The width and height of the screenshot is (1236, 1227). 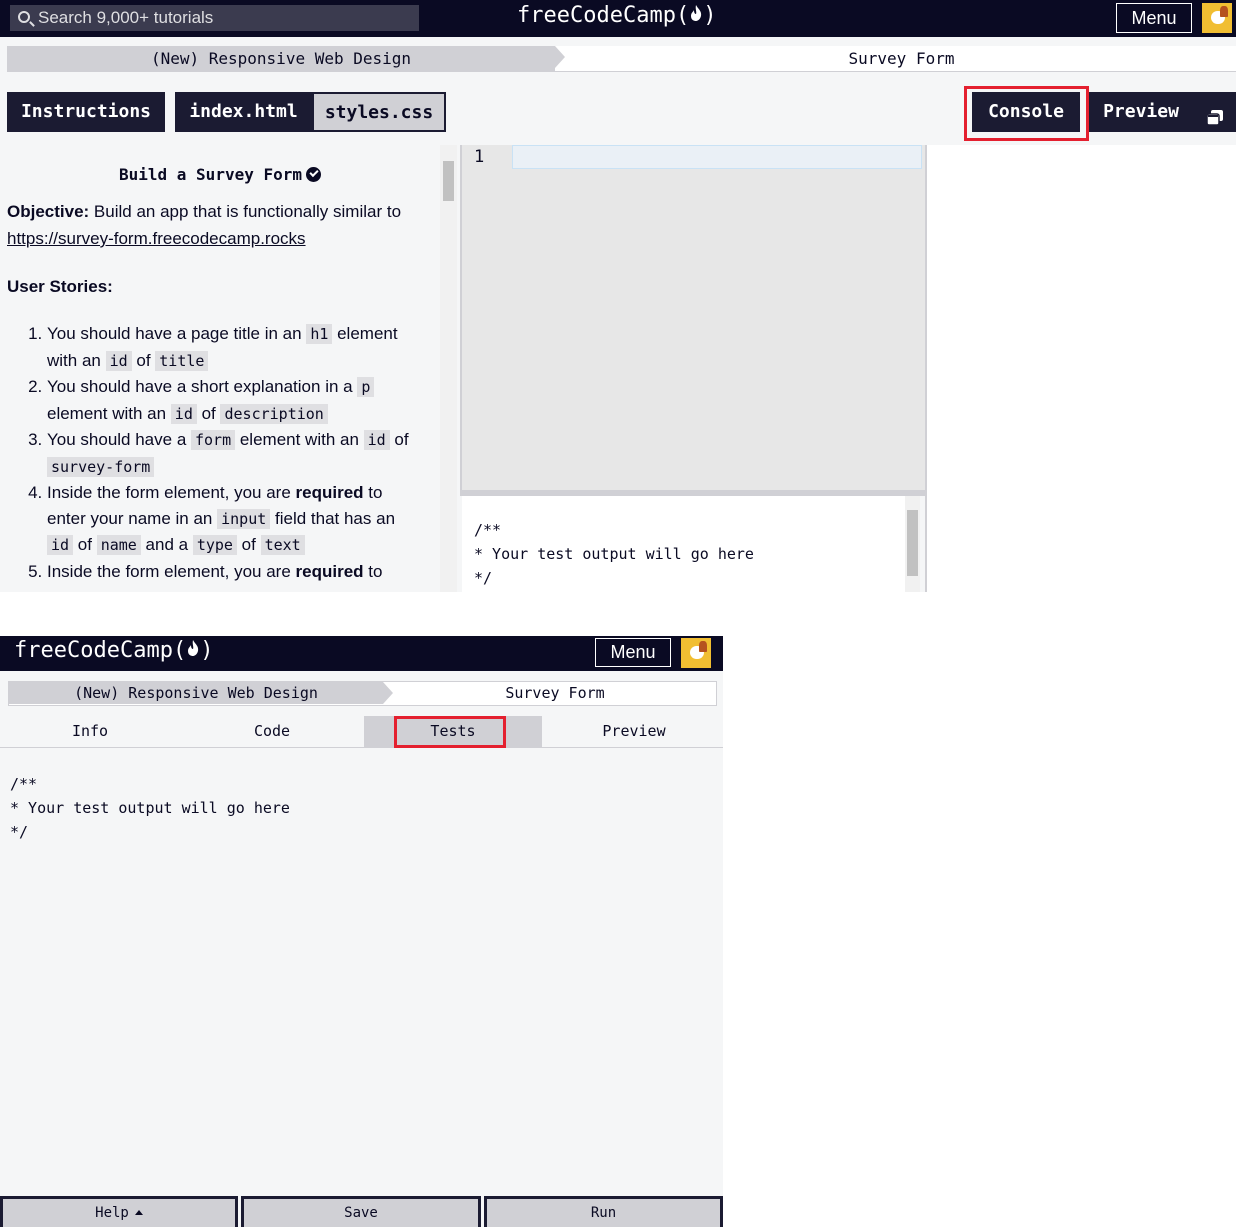 I want to click on save-button: Save, so click(x=361, y=1211).